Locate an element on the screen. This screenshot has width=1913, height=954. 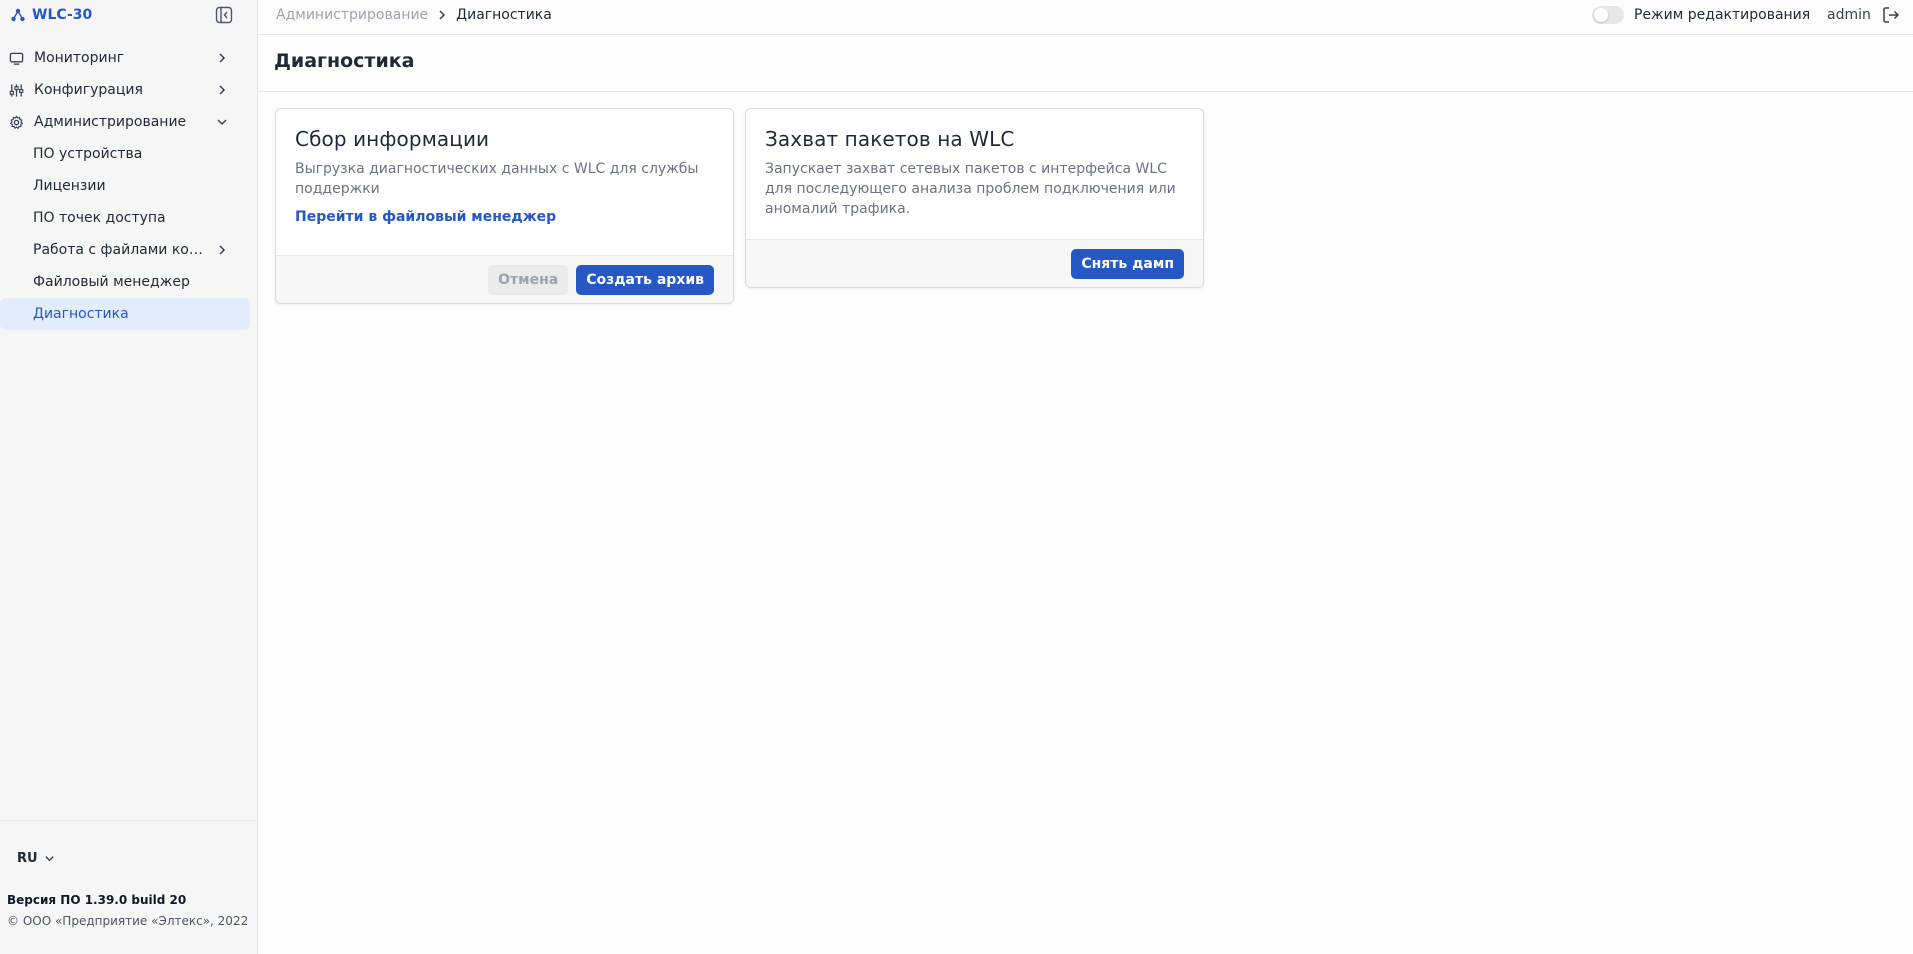
sidebar-item-label: Мониторинг is located at coordinates (79, 58).